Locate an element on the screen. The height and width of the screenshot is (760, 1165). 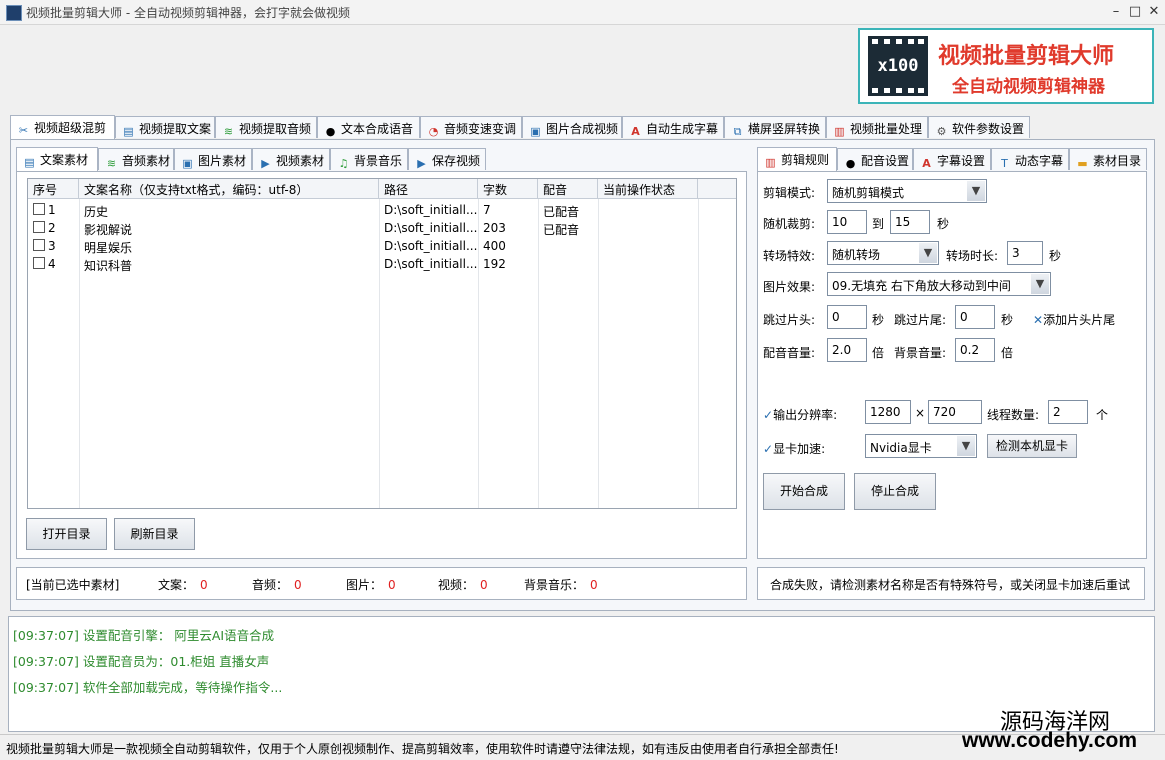
transition-select: 随机转场 ▼ is located at coordinates (883, 253).